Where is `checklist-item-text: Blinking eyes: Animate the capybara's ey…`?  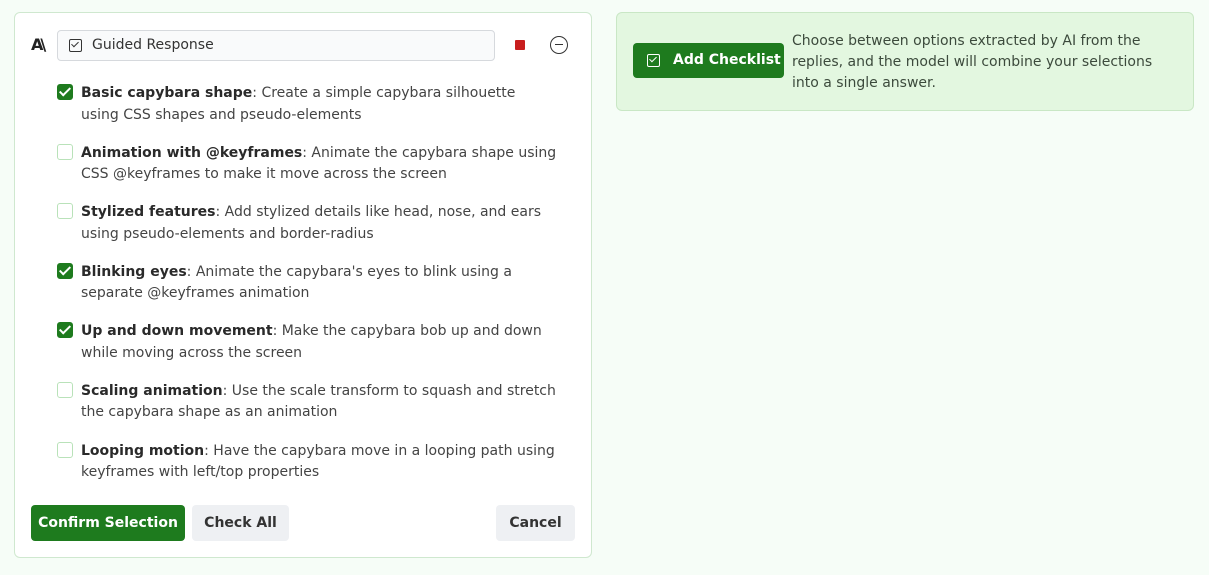 checklist-item-text: Blinking eyes: Animate the capybara's ey… is located at coordinates (319, 283).